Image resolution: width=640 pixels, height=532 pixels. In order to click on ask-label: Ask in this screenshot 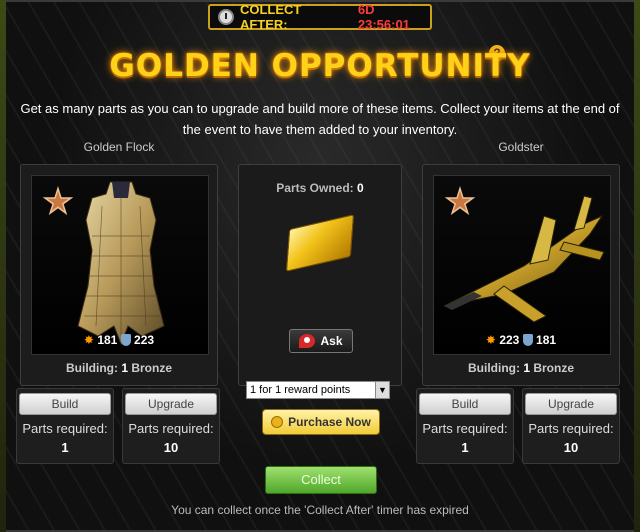, I will do `click(331, 341)`.